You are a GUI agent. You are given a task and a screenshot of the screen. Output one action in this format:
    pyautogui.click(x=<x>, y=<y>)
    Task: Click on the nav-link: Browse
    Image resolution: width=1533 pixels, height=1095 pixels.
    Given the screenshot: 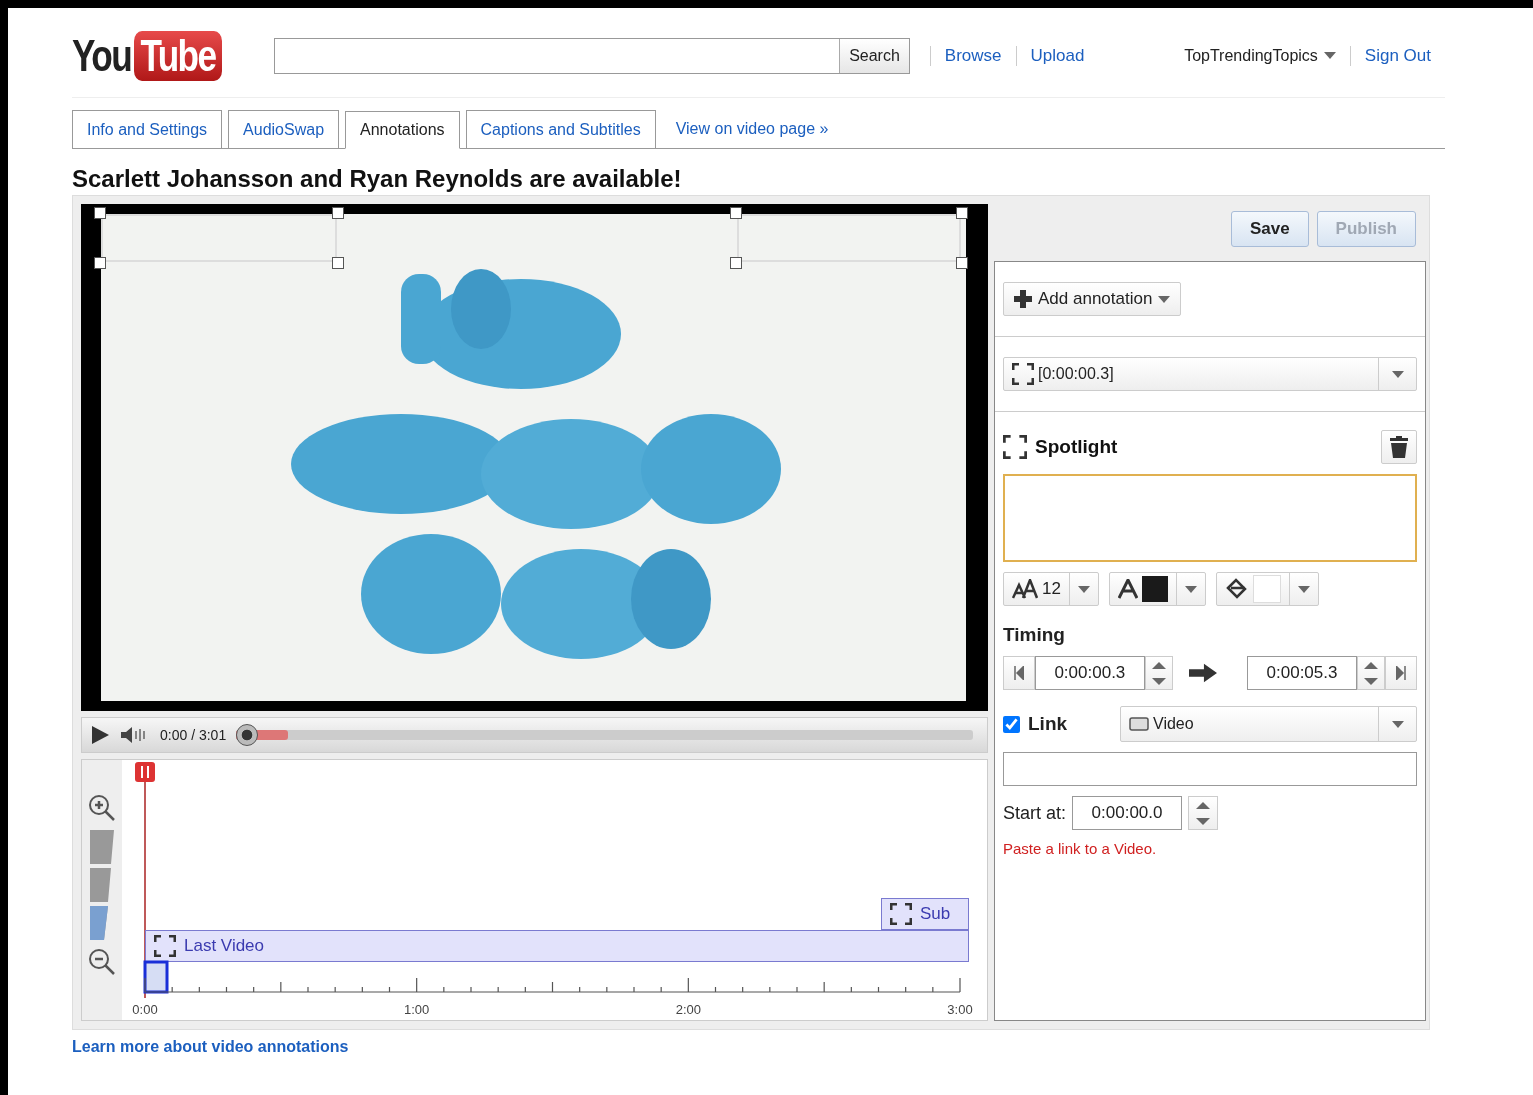 What is the action you would take?
    pyautogui.click(x=972, y=55)
    